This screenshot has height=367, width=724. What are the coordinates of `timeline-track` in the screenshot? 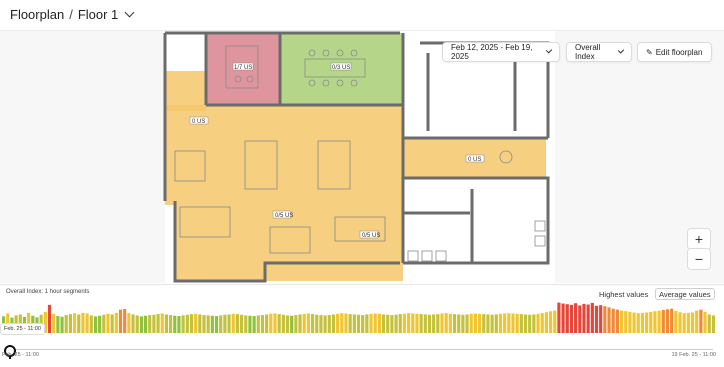 It's located at (360, 349).